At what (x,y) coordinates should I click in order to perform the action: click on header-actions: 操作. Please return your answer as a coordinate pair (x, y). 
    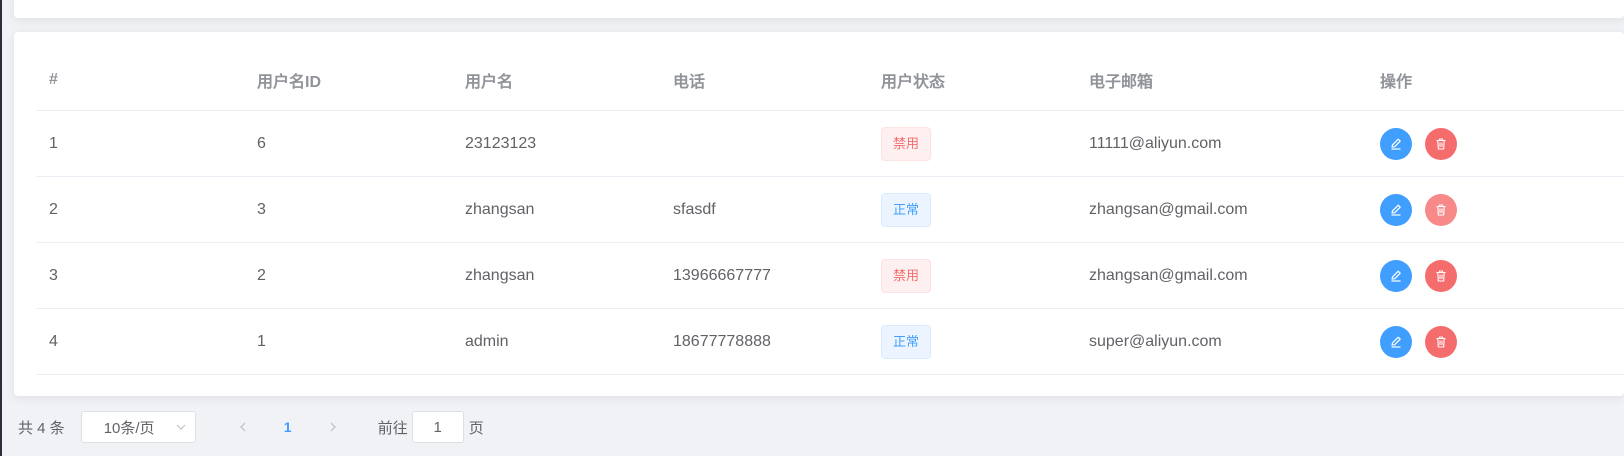
    Looking at the image, I should click on (1396, 82).